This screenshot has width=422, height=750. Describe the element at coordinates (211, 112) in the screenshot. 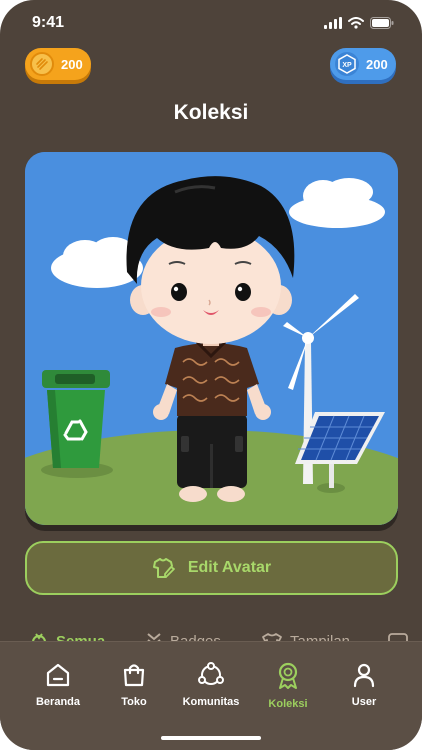

I see `page-title: Koleksi` at that location.